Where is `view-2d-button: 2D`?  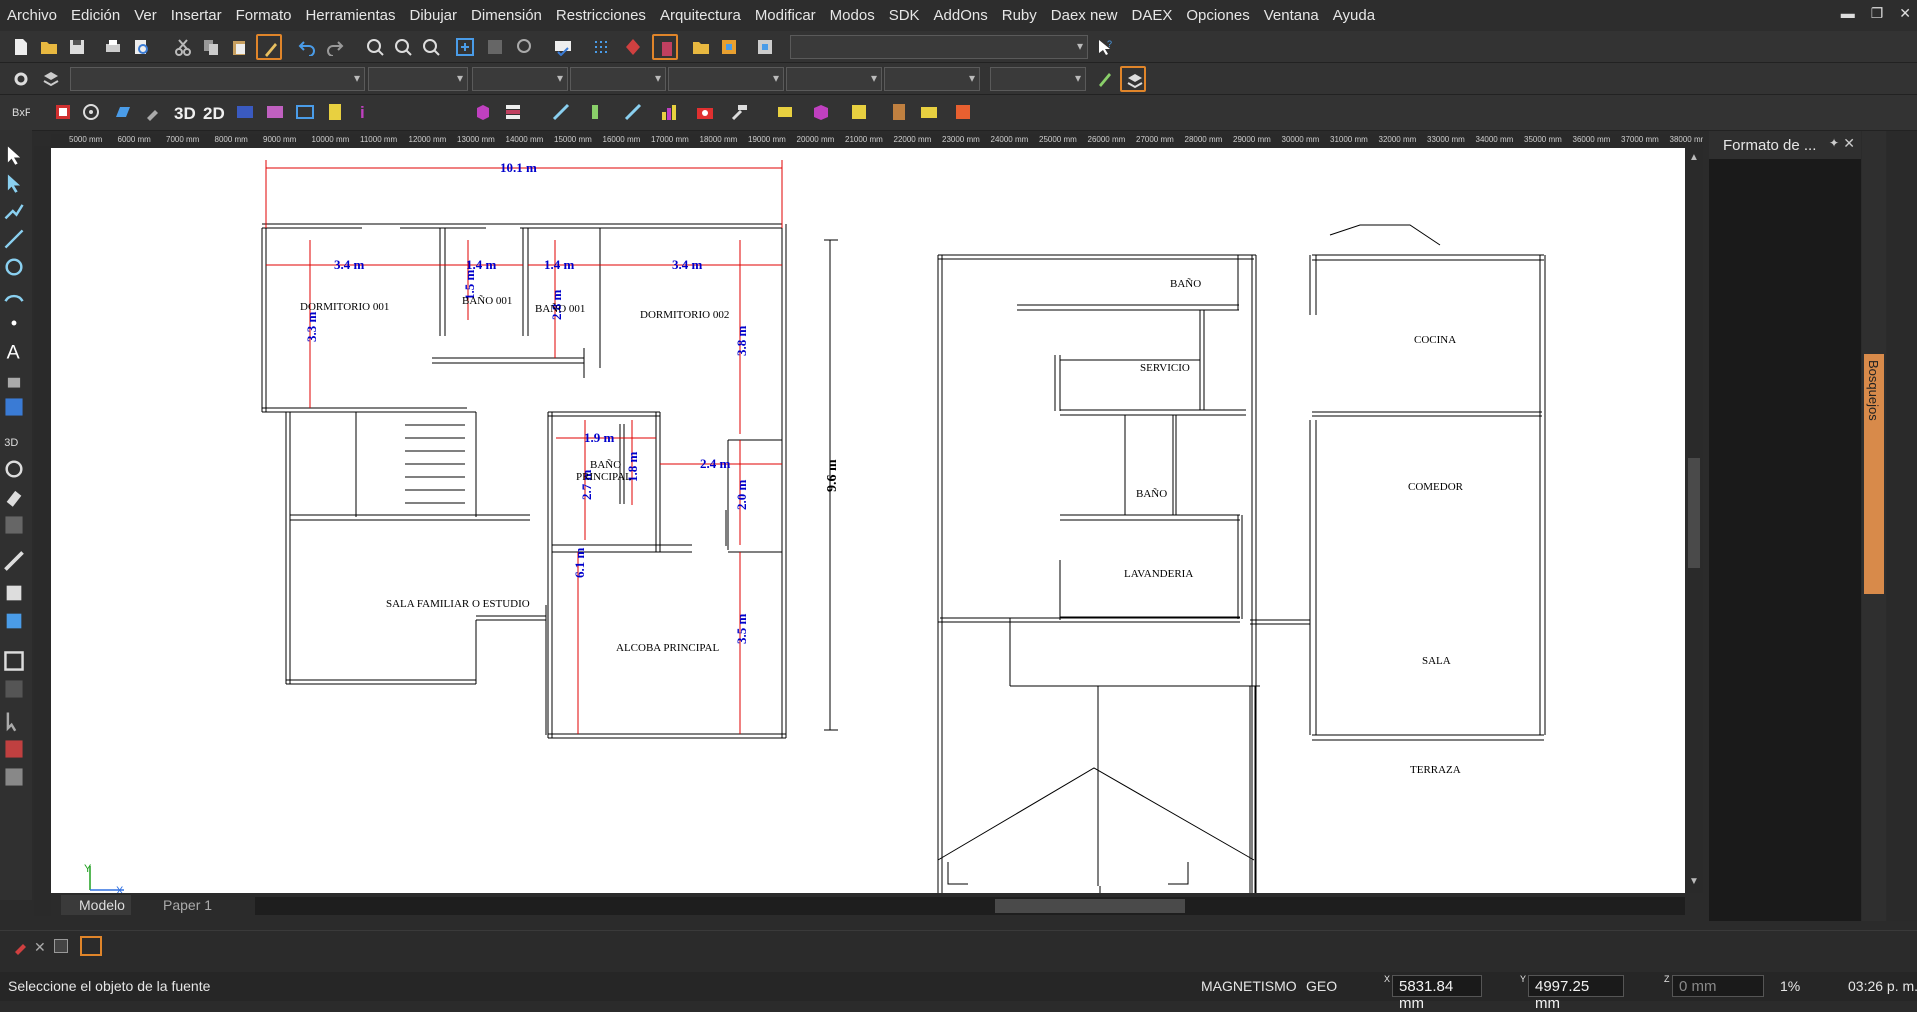
view-2d-button: 2D is located at coordinates (214, 114).